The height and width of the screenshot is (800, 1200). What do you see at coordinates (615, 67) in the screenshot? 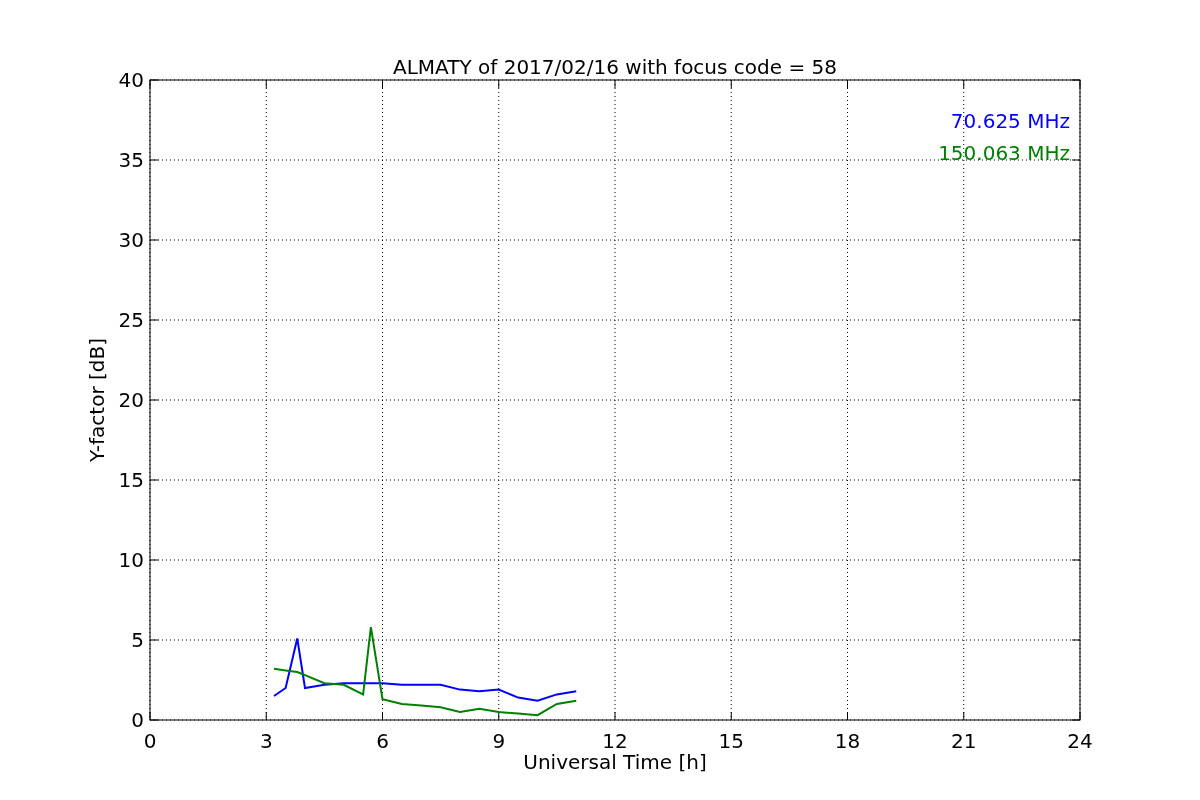
I see `chart-title: ALMATY of 2017/02/16 with focus code = 58` at bounding box center [615, 67].